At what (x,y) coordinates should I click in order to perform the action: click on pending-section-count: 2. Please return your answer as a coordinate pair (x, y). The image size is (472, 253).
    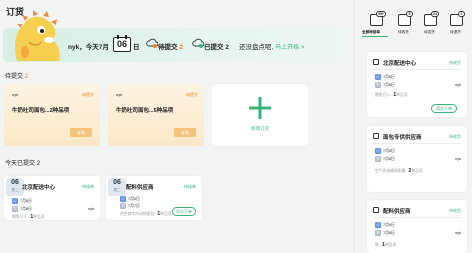
    Looking at the image, I should click on (26, 77).